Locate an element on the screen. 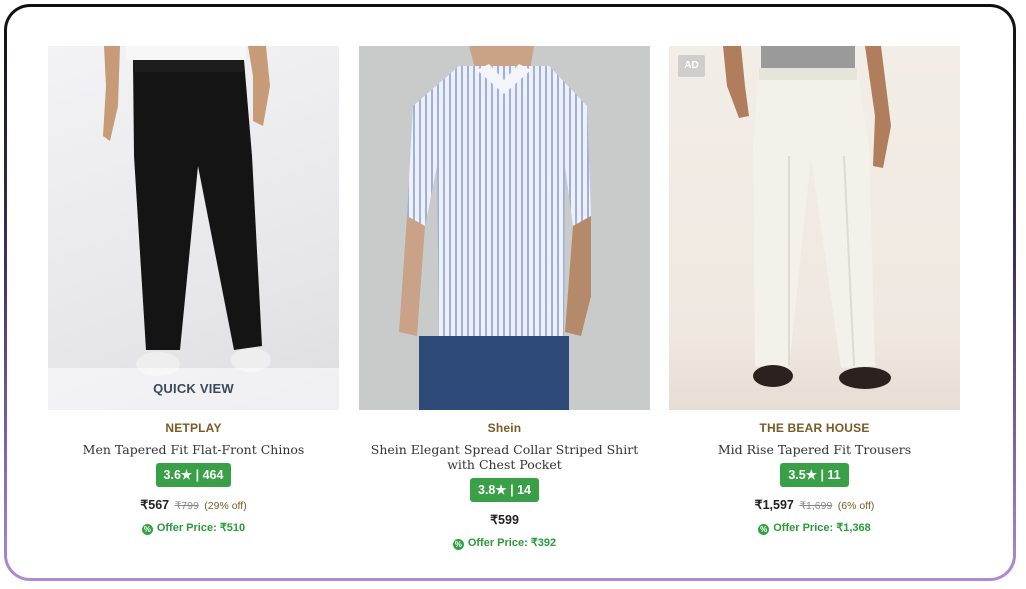  review-count: 14 is located at coordinates (524, 490).